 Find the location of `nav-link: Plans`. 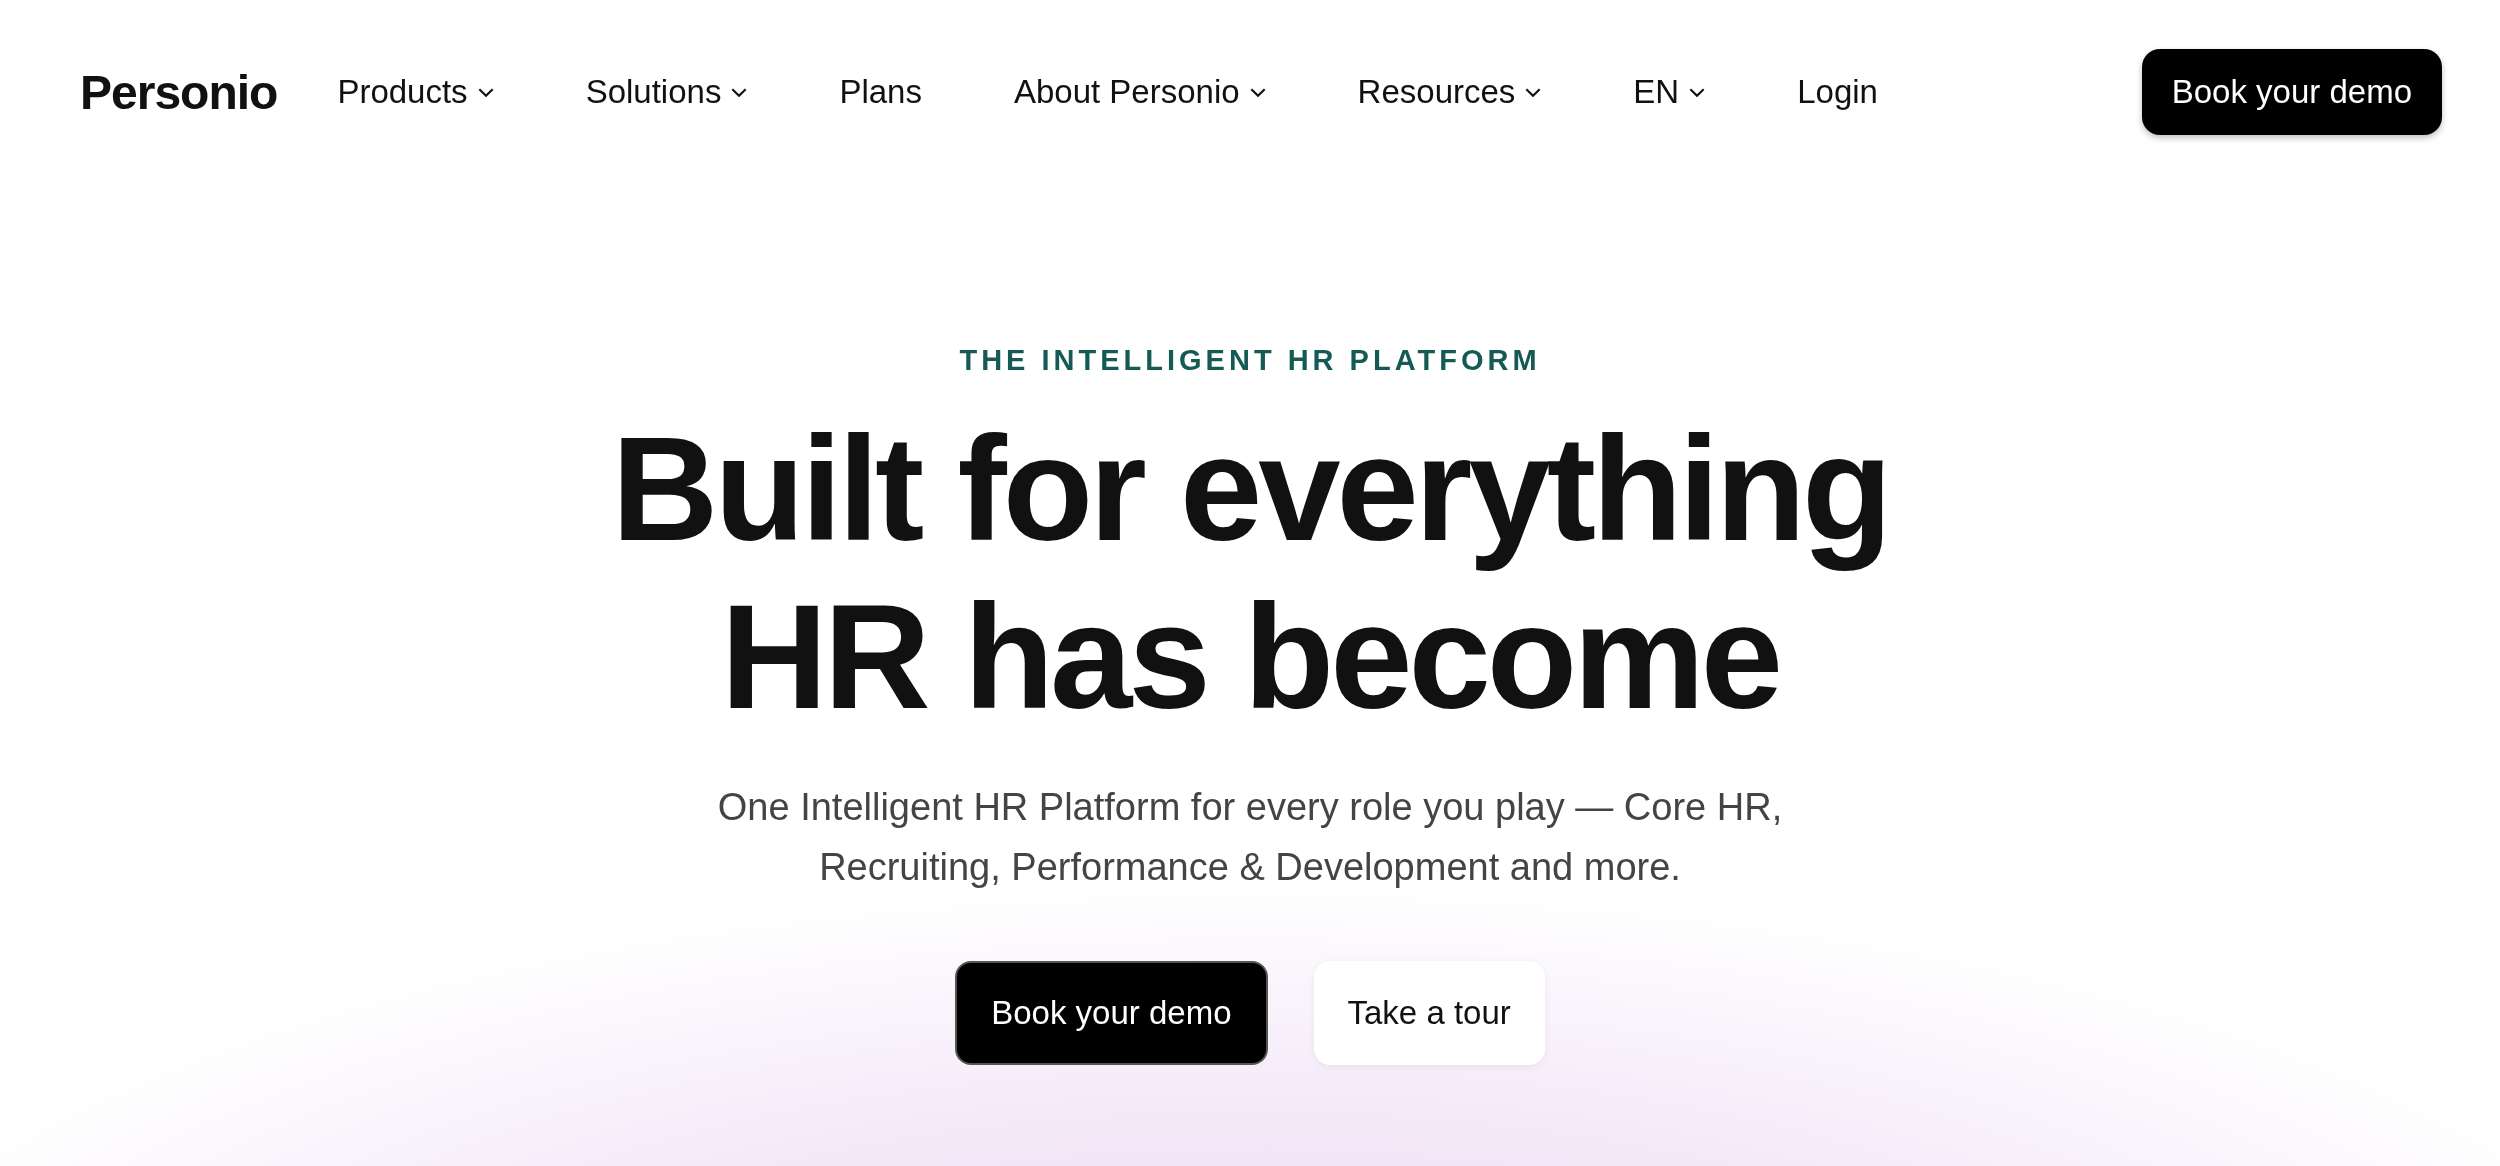

nav-link: Plans is located at coordinates (880, 92).